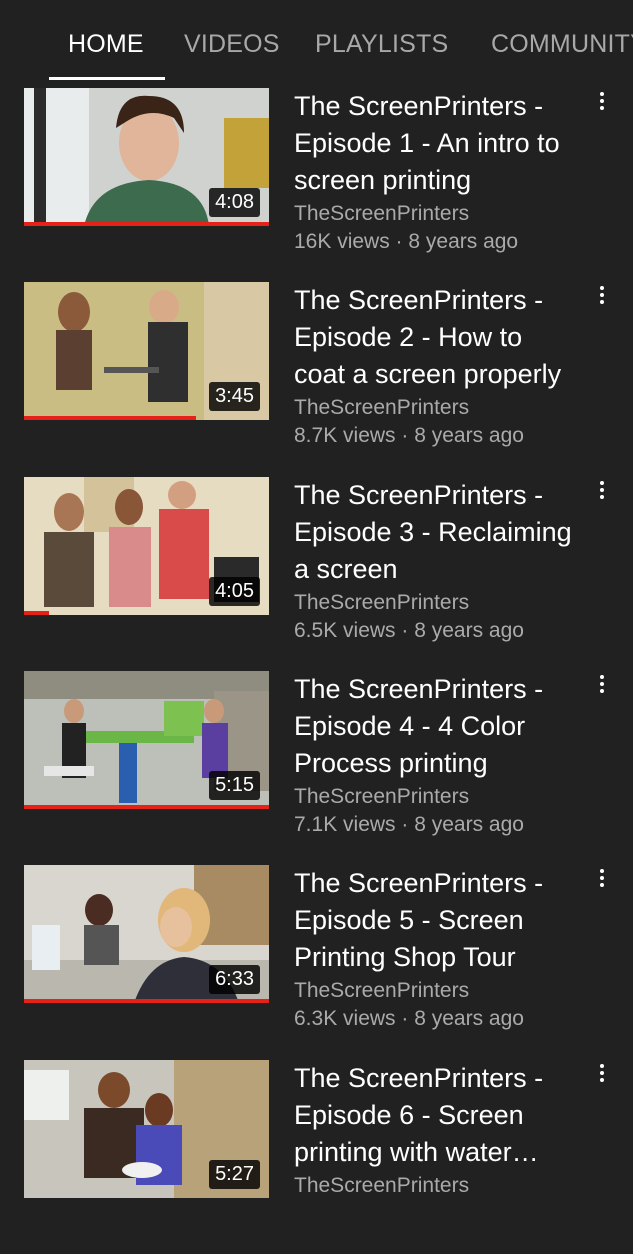 This screenshot has height=1254, width=633. I want to click on video-duration: 3:45, so click(234, 396).